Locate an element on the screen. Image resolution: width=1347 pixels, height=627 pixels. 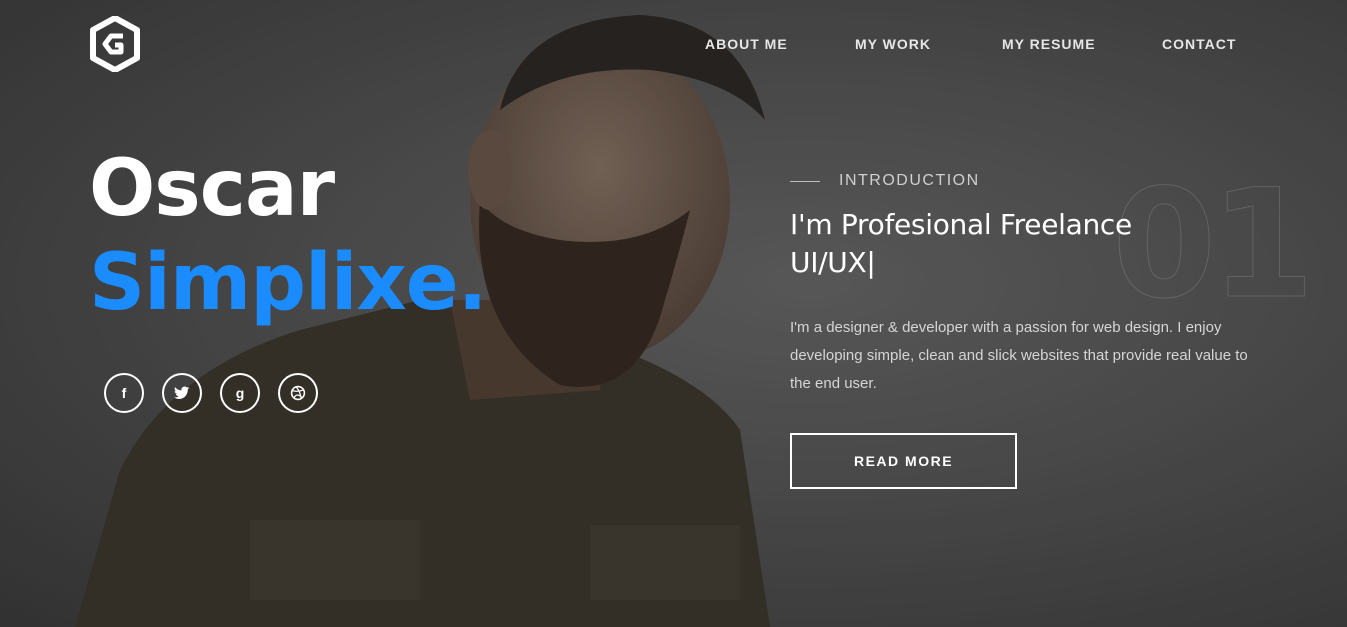
nav-item-my-work: MY WORK is located at coordinates (893, 44).